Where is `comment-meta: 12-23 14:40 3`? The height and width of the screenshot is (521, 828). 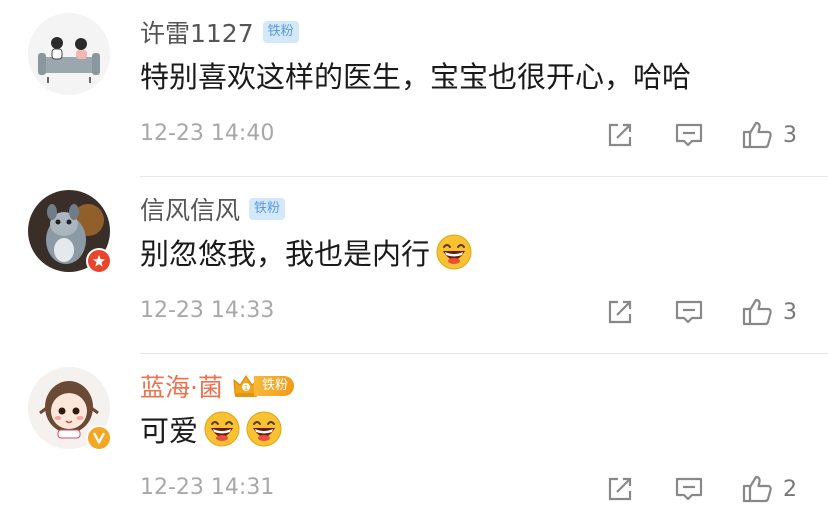
comment-meta: 12-23 14:40 3 is located at coordinates (484, 135).